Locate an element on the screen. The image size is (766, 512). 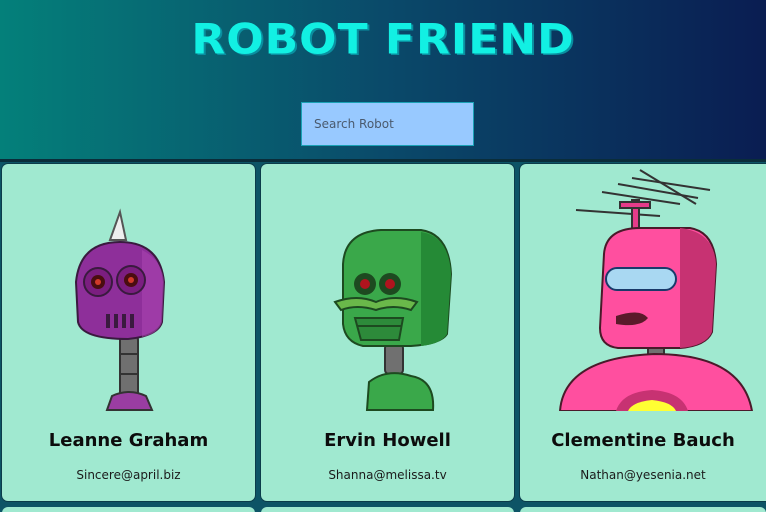
robot-name: Leanne Graham is located at coordinates (128, 440).